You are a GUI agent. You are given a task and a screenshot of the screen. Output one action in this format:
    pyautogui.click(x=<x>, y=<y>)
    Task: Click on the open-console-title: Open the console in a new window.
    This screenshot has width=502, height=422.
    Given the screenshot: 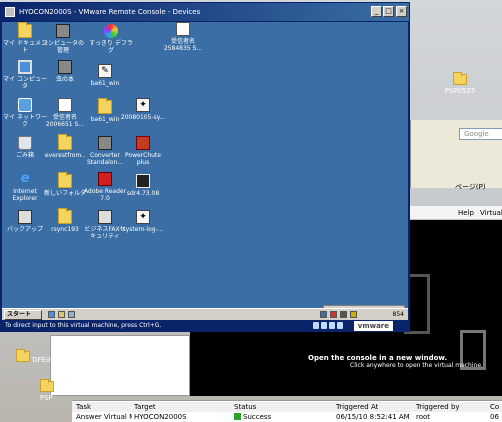 What is the action you would take?
    pyautogui.click(x=377, y=358)
    